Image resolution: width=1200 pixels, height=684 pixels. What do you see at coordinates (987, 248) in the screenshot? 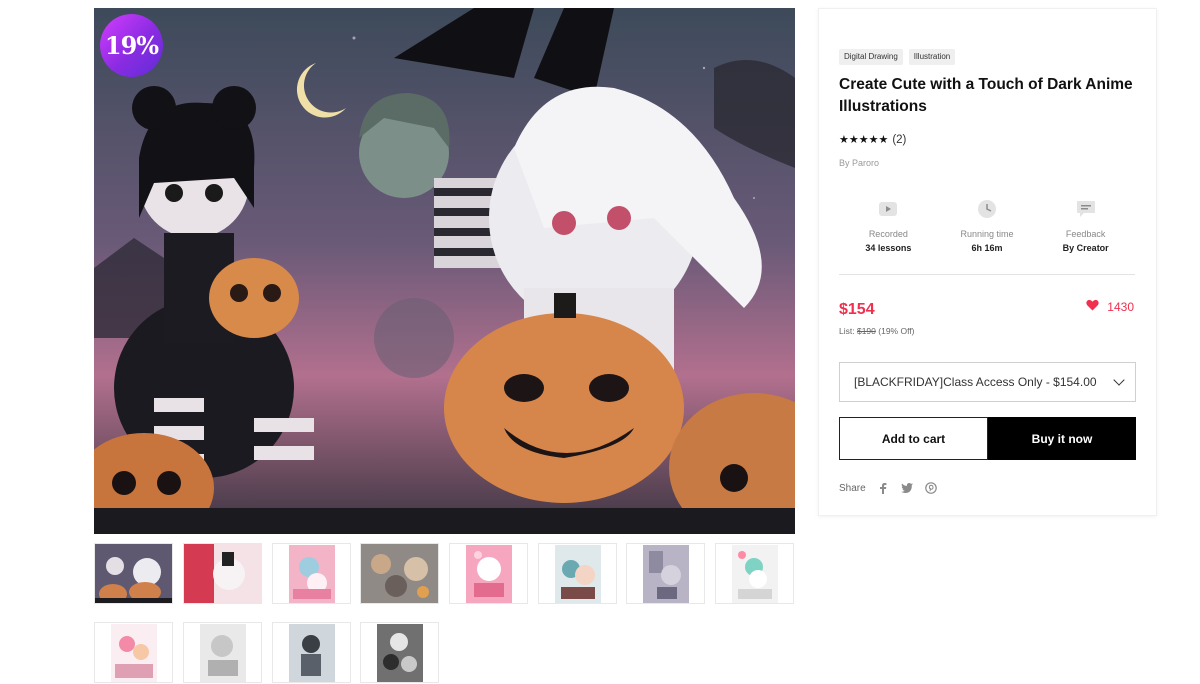
I see `stat-value: 6h 16m` at bounding box center [987, 248].